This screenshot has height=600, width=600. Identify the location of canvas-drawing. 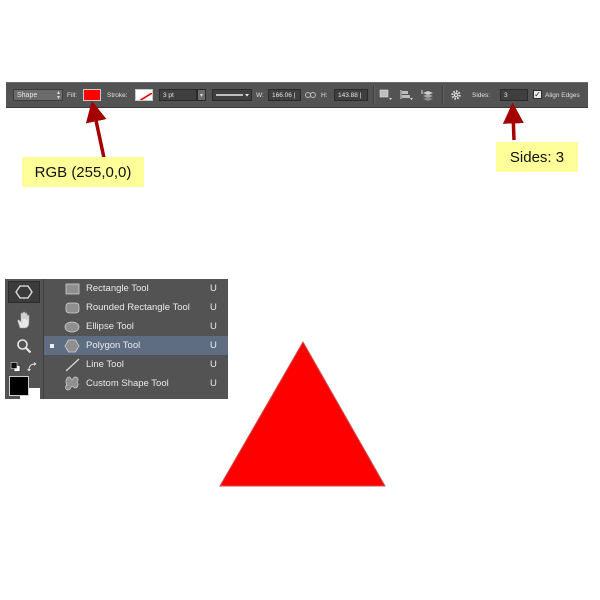
(302, 413).